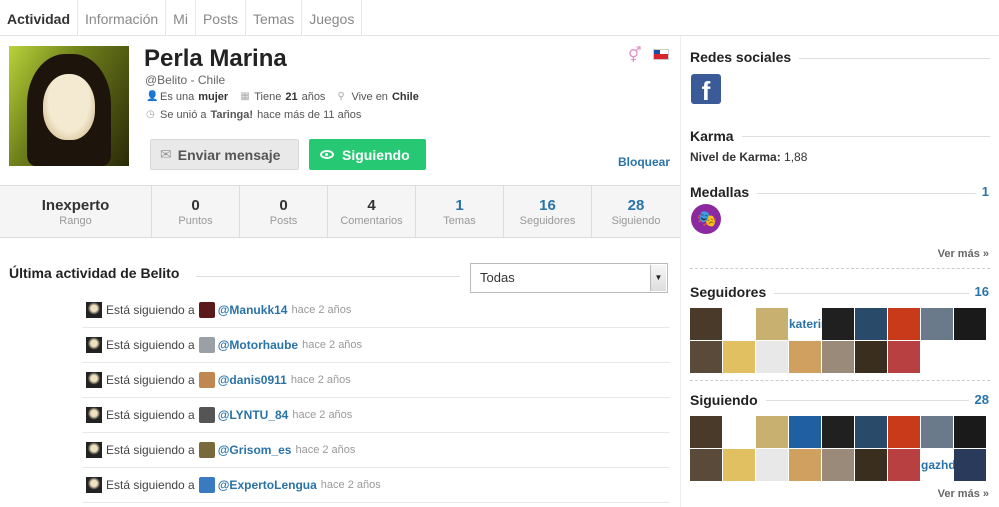 The height and width of the screenshot is (507, 999). I want to click on user-thumbnail-name: katerinzeta, so click(820, 324).